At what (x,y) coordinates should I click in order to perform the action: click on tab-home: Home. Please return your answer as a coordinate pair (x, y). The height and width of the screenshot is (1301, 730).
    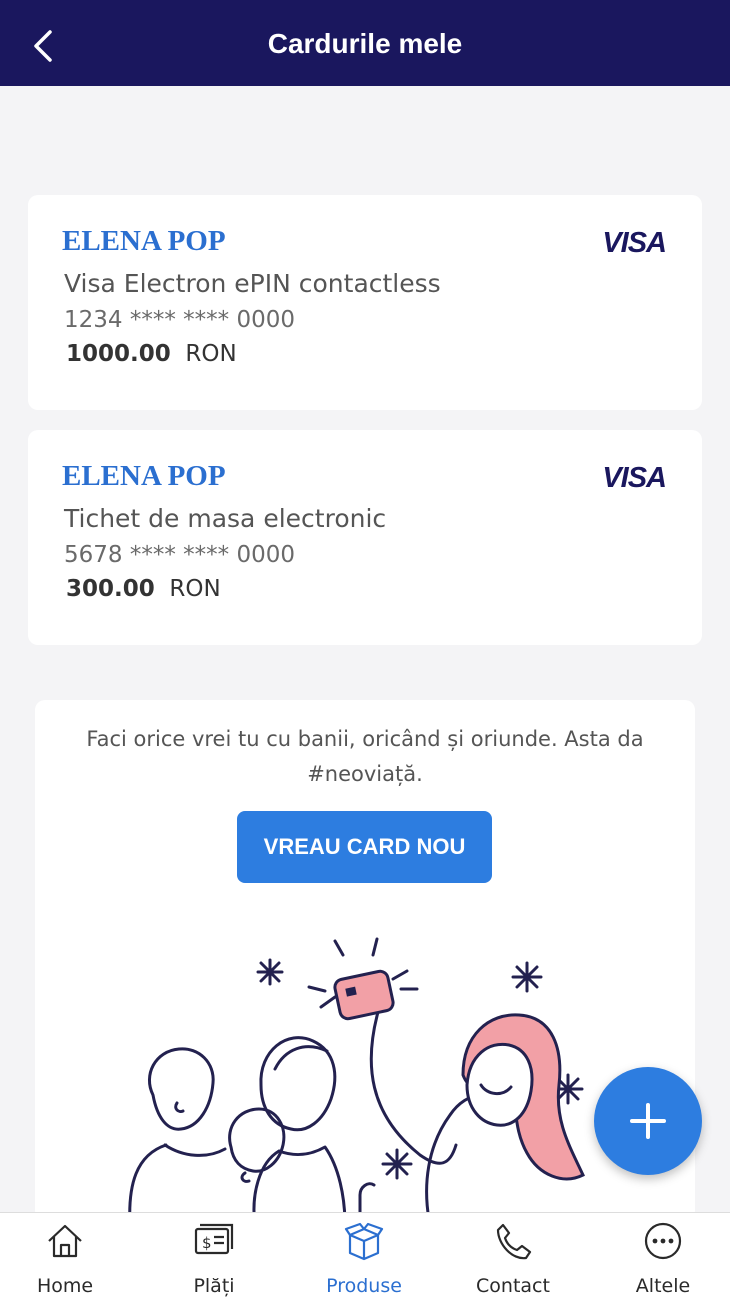
    Looking at the image, I should click on (65, 1257).